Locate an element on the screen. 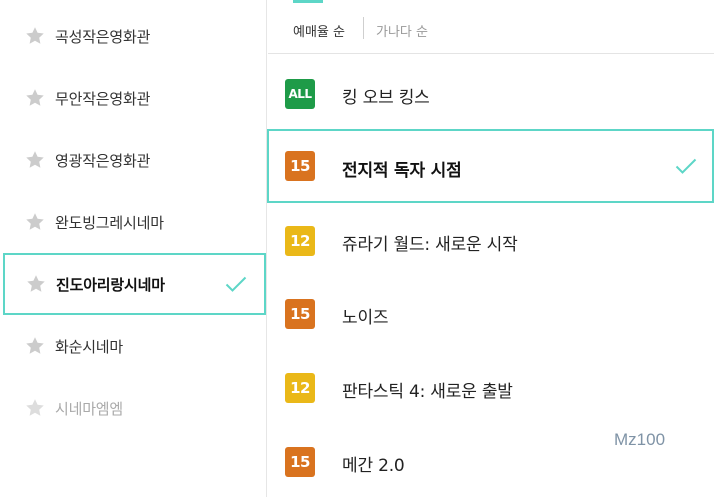 The image size is (714, 497). sort-active-indicator is located at coordinates (308, 1).